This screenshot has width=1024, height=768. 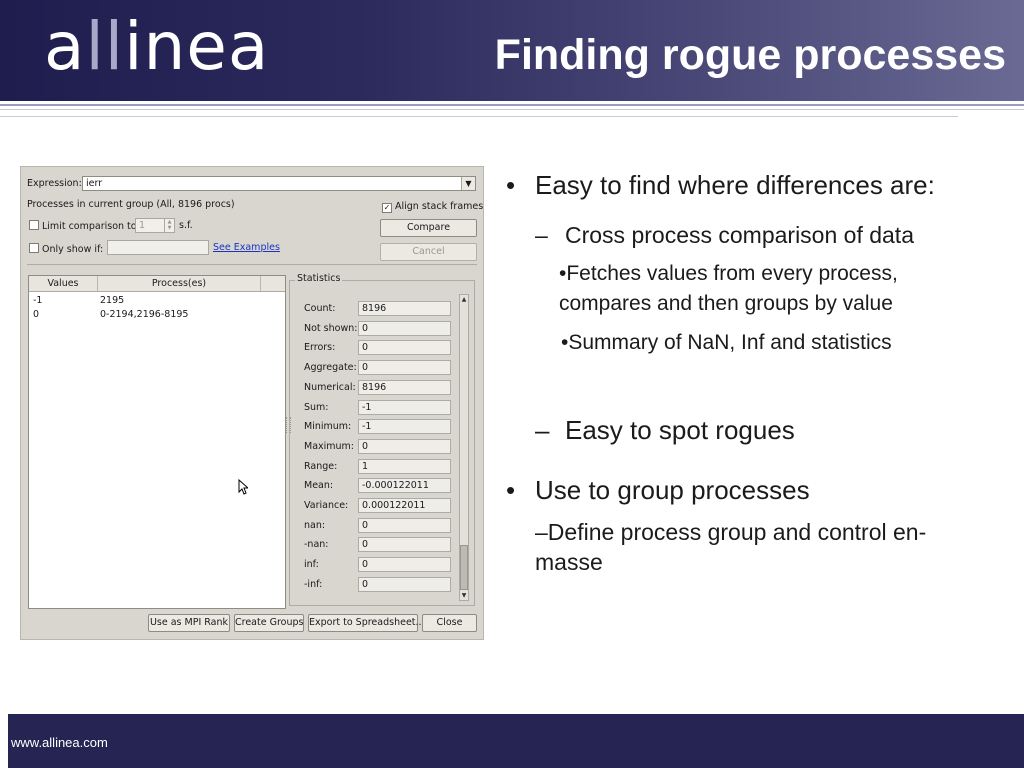 I want to click on create-groups-button: Create Groups, so click(x=269, y=623).